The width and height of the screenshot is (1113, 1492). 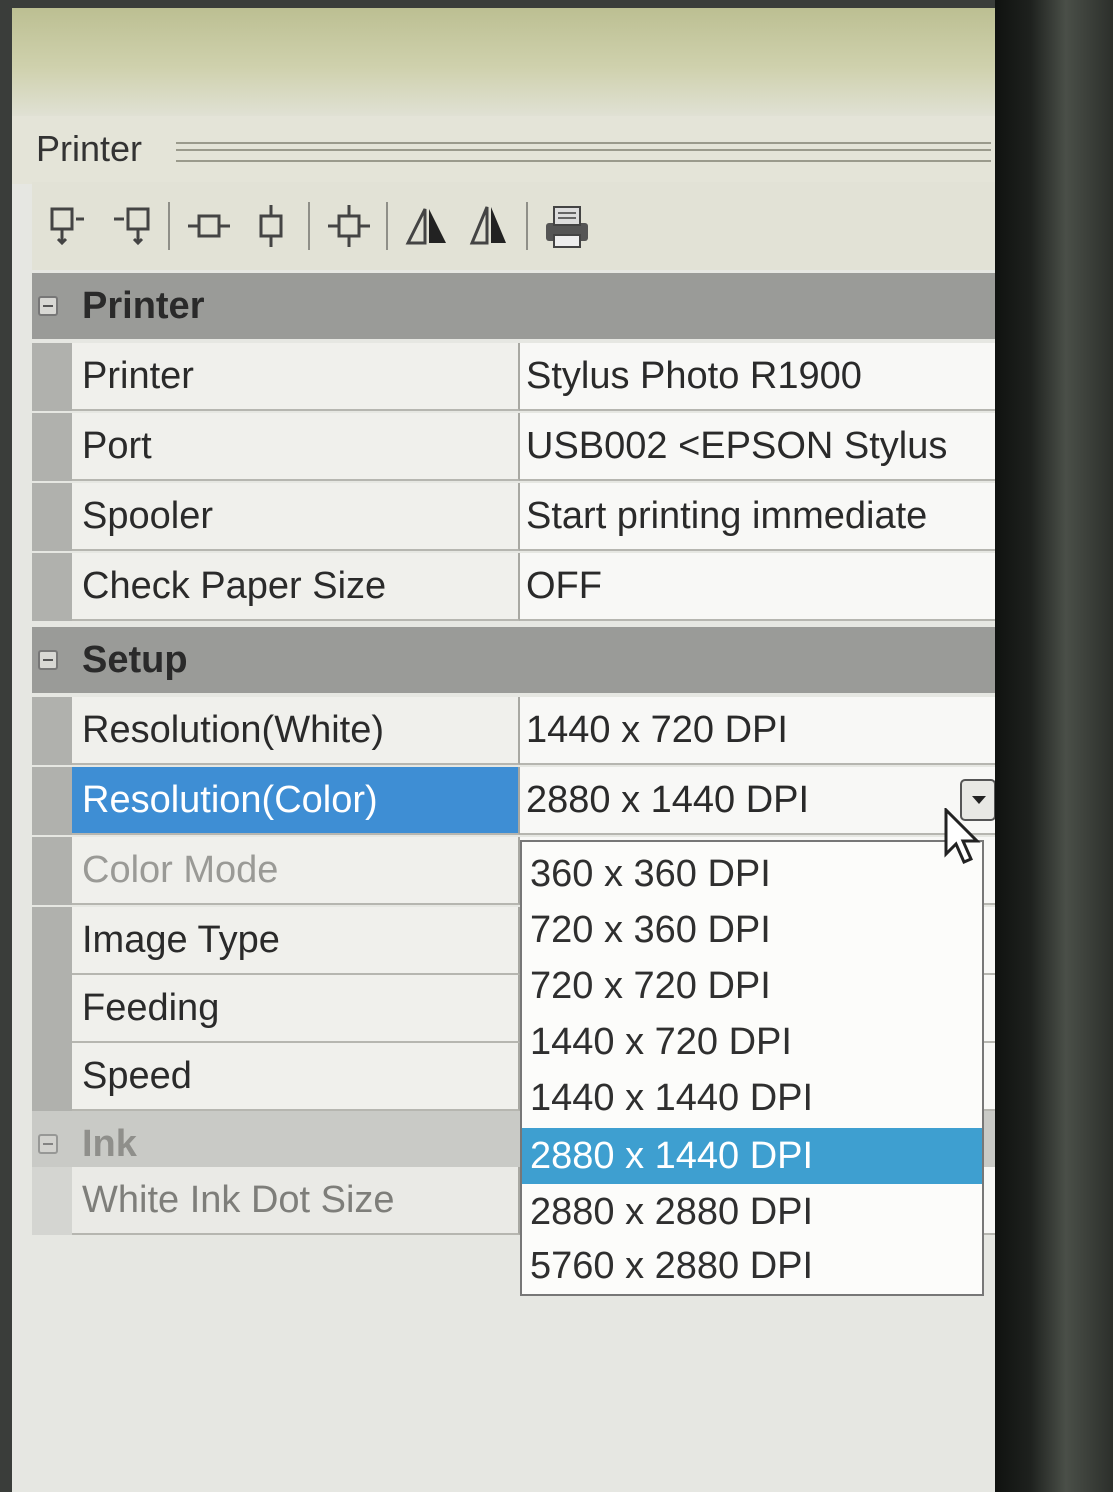 I want to click on property-row-printer: Printer Stylus Photo R1900, so click(x=513, y=377).